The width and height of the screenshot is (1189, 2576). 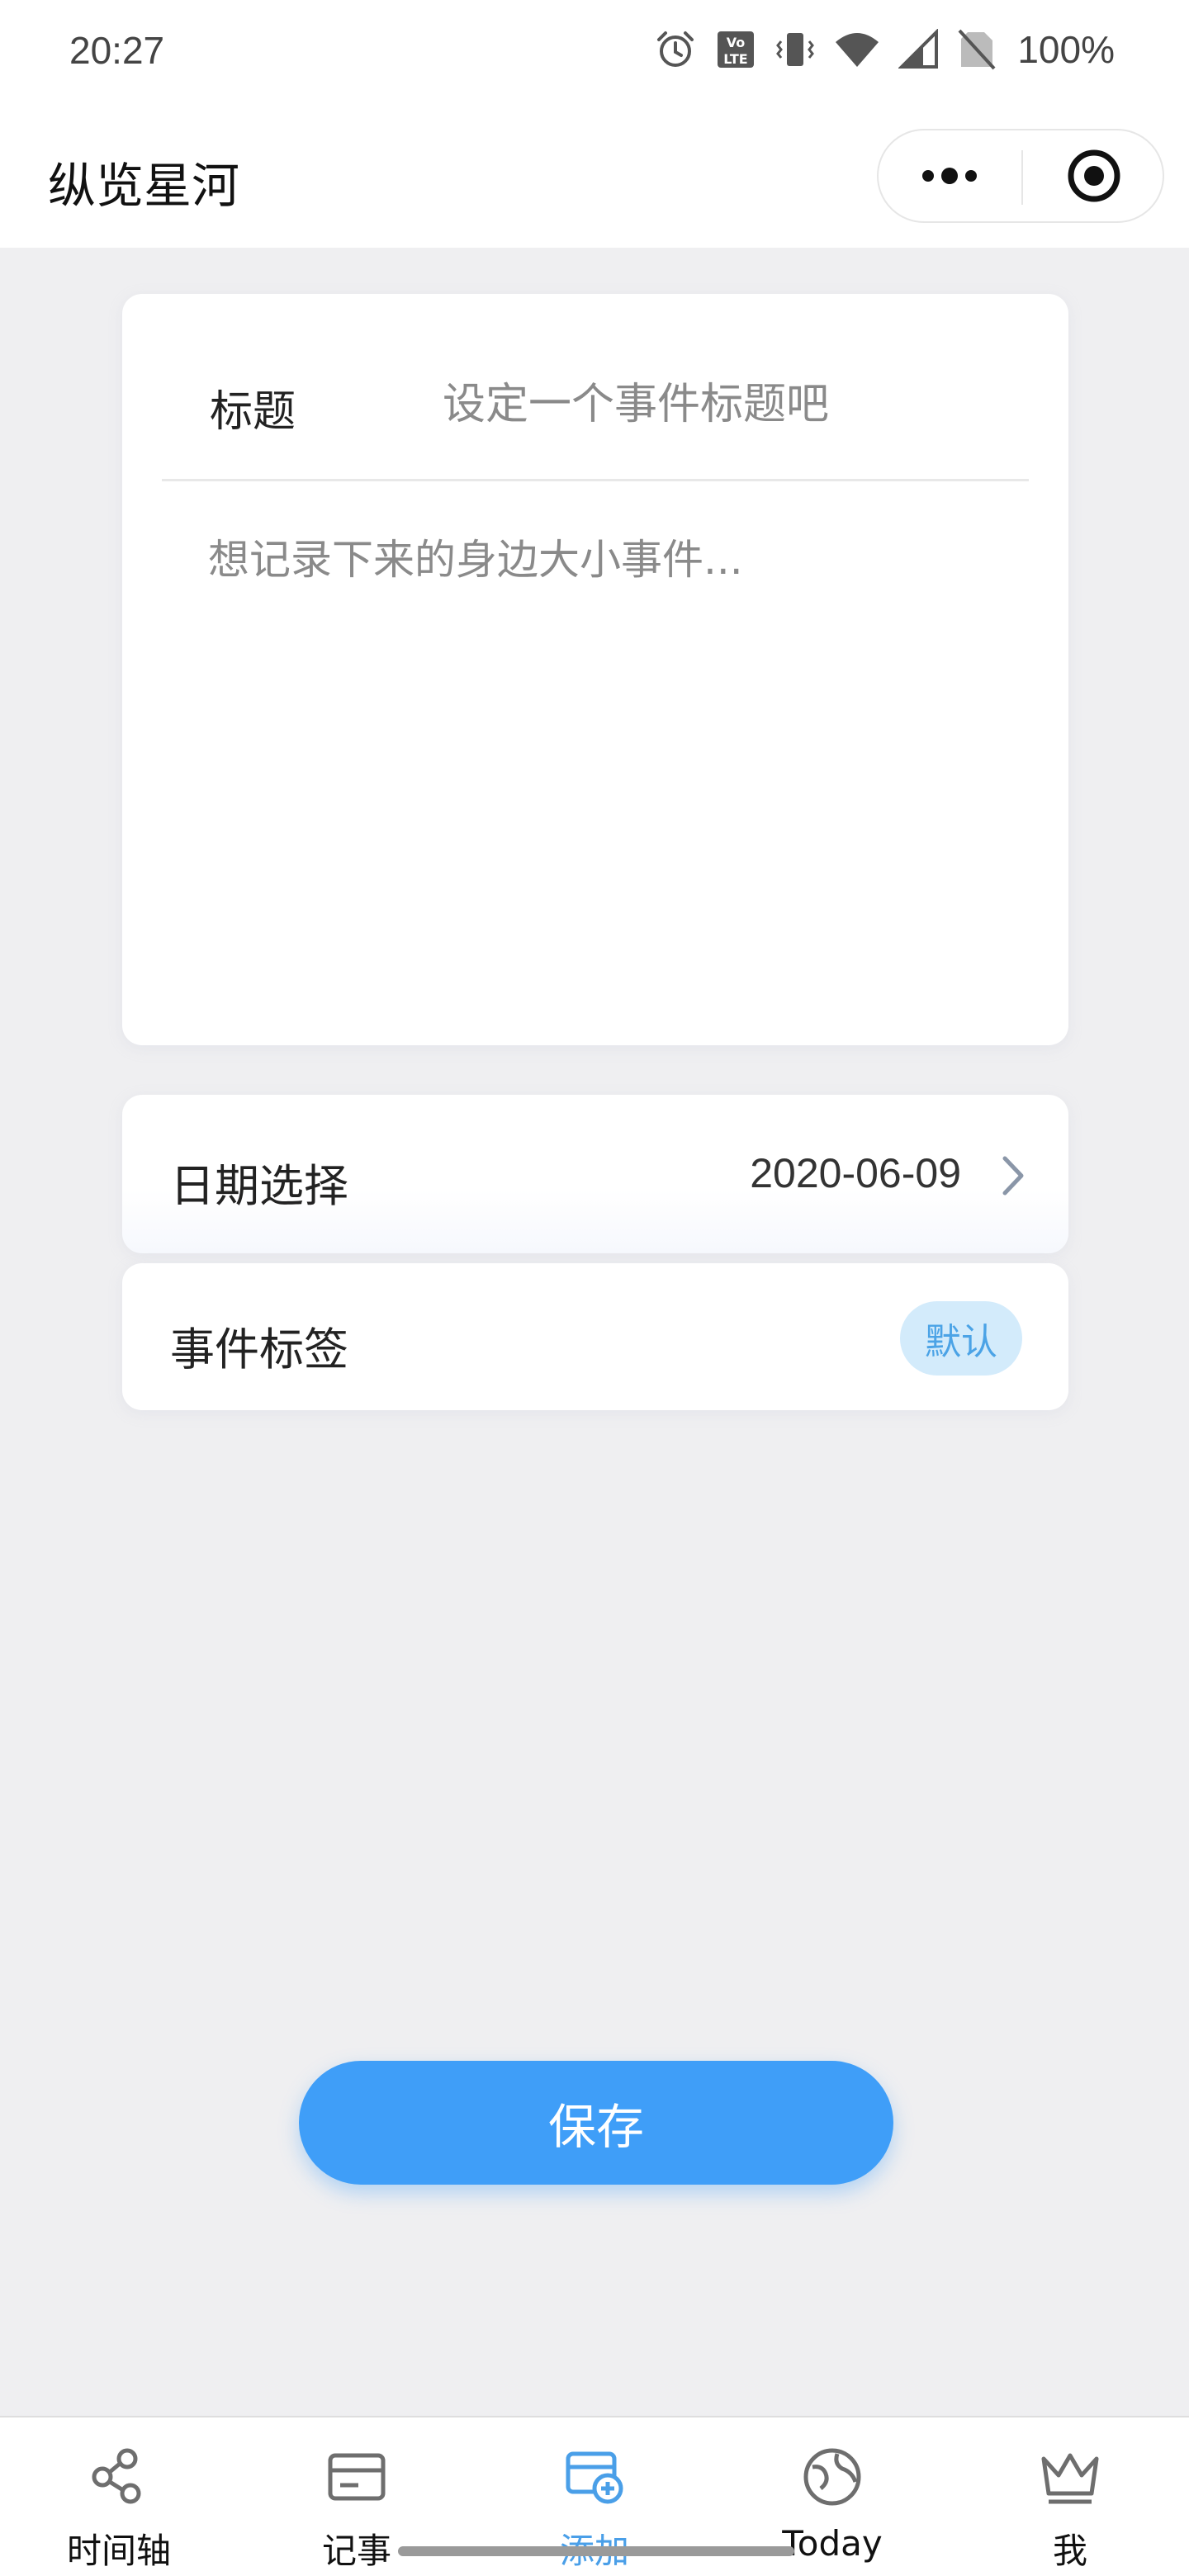 What do you see at coordinates (855, 1173) in the screenshot?
I see `date-value: 2020-06-09` at bounding box center [855, 1173].